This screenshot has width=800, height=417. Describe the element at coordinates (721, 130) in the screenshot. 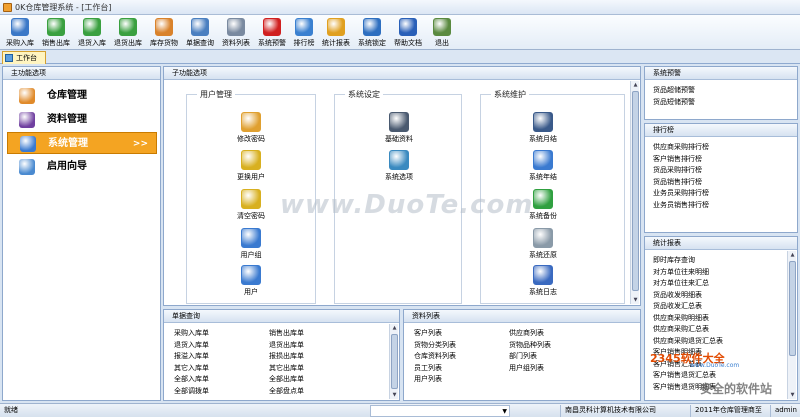

I see `ranking-header: 排行榜` at that location.